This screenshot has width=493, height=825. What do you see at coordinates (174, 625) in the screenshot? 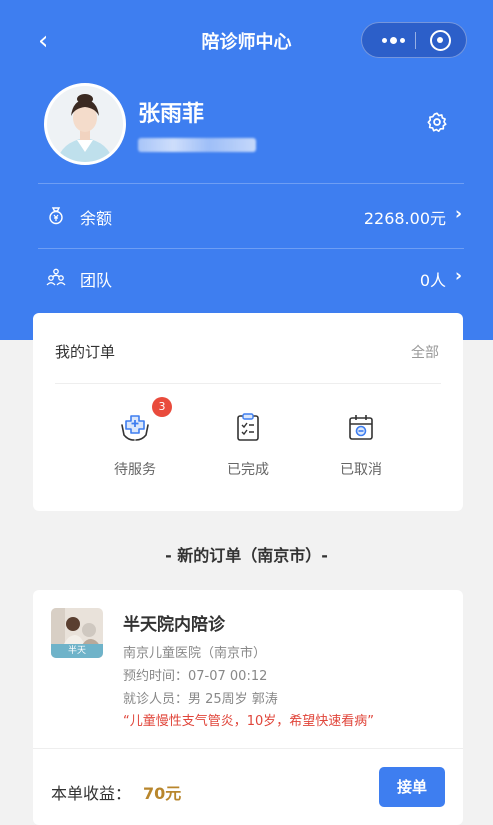
I see `service-name: 半天院内陪诊` at bounding box center [174, 625].